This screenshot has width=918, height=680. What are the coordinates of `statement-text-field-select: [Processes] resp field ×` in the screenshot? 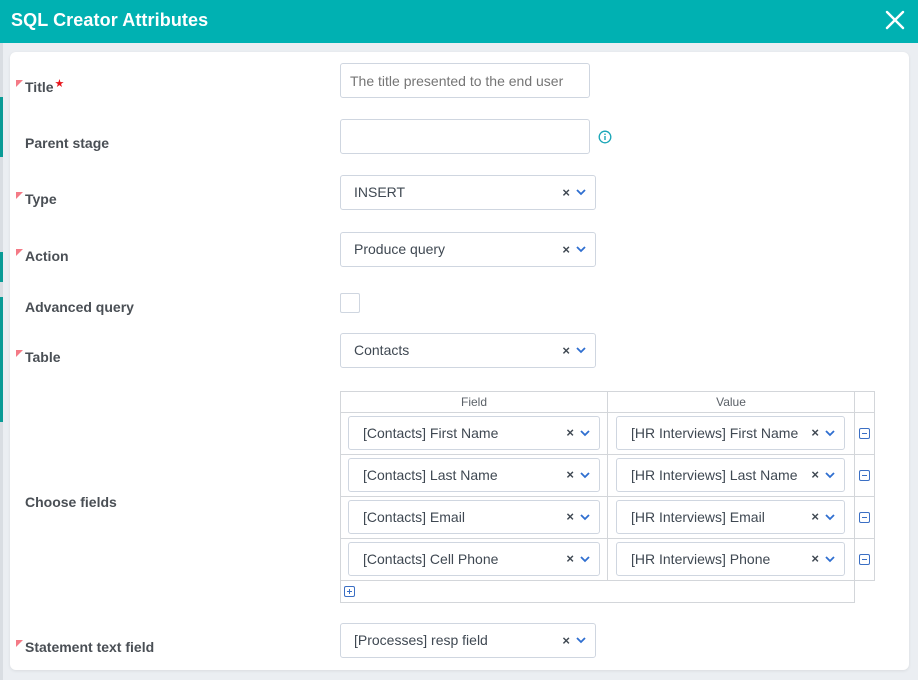 It's located at (468, 640).